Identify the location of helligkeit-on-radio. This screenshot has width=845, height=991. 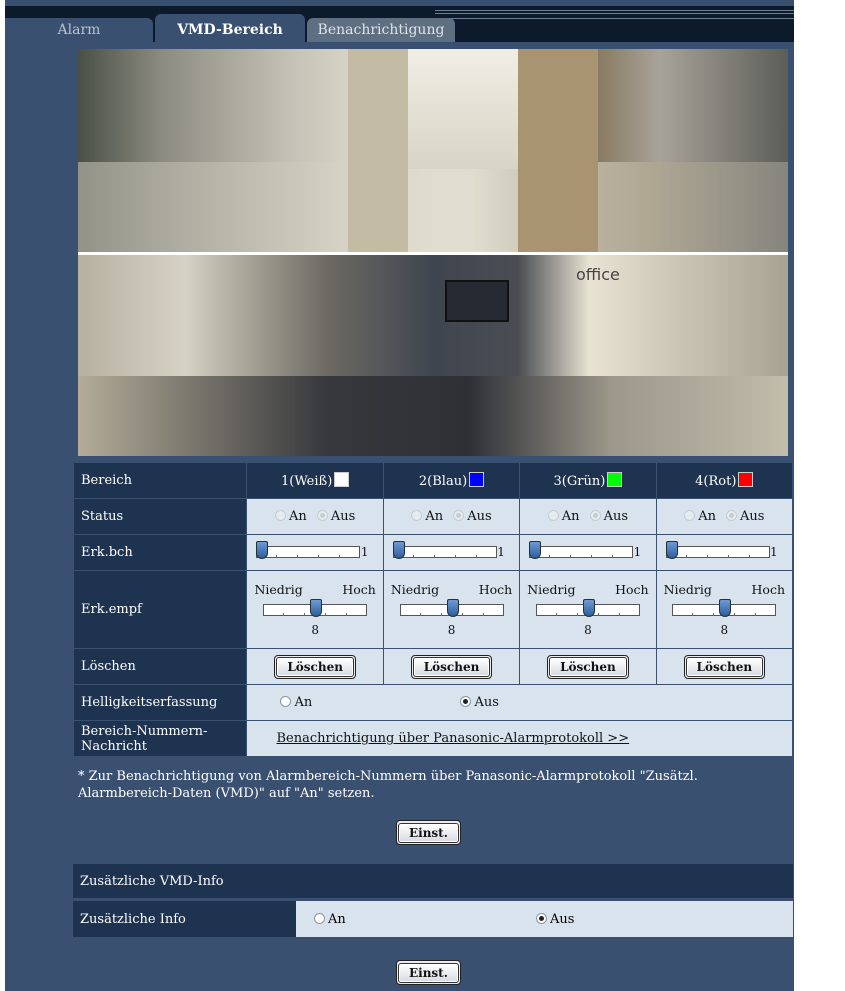
(286, 701).